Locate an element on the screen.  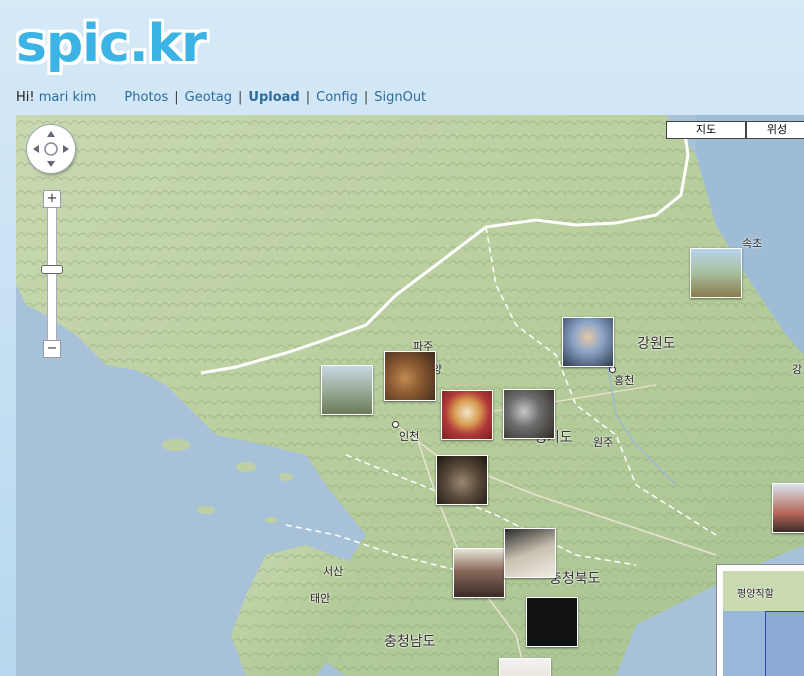
nav-photos: Photos is located at coordinates (146, 97).